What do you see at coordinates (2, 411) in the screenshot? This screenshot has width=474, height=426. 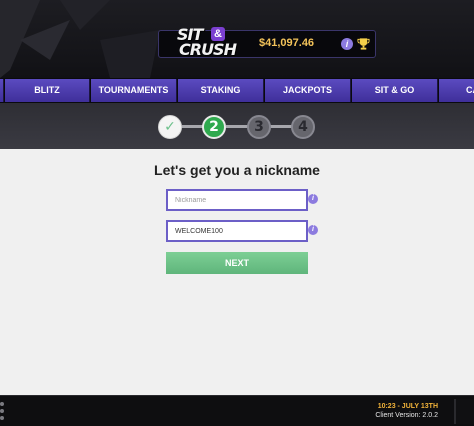 I see `drag-handle-icon` at bounding box center [2, 411].